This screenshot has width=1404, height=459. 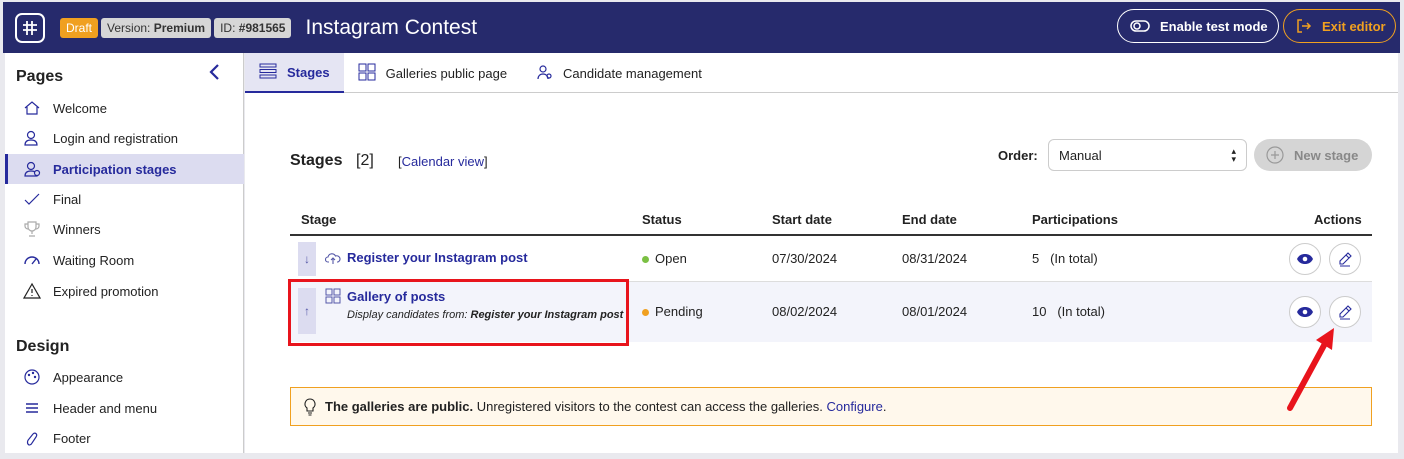 I want to click on sidebar-item-winners: Winners, so click(x=124, y=229).